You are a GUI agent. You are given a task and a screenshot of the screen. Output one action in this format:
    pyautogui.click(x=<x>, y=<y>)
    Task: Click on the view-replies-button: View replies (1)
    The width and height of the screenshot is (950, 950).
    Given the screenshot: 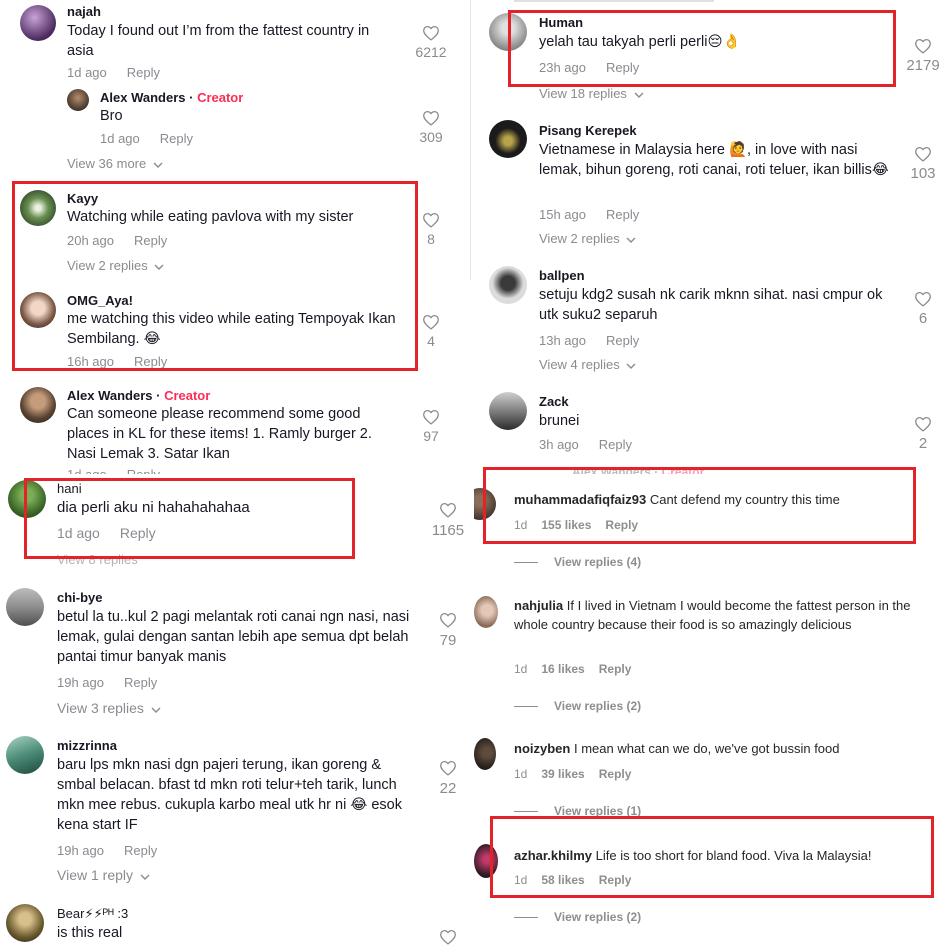 What is the action you would take?
    pyautogui.click(x=577, y=811)
    